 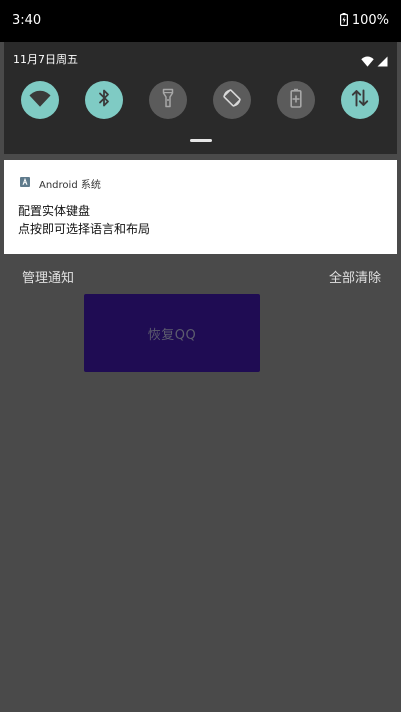 I want to click on qs-status-icons, so click(x=374, y=61).